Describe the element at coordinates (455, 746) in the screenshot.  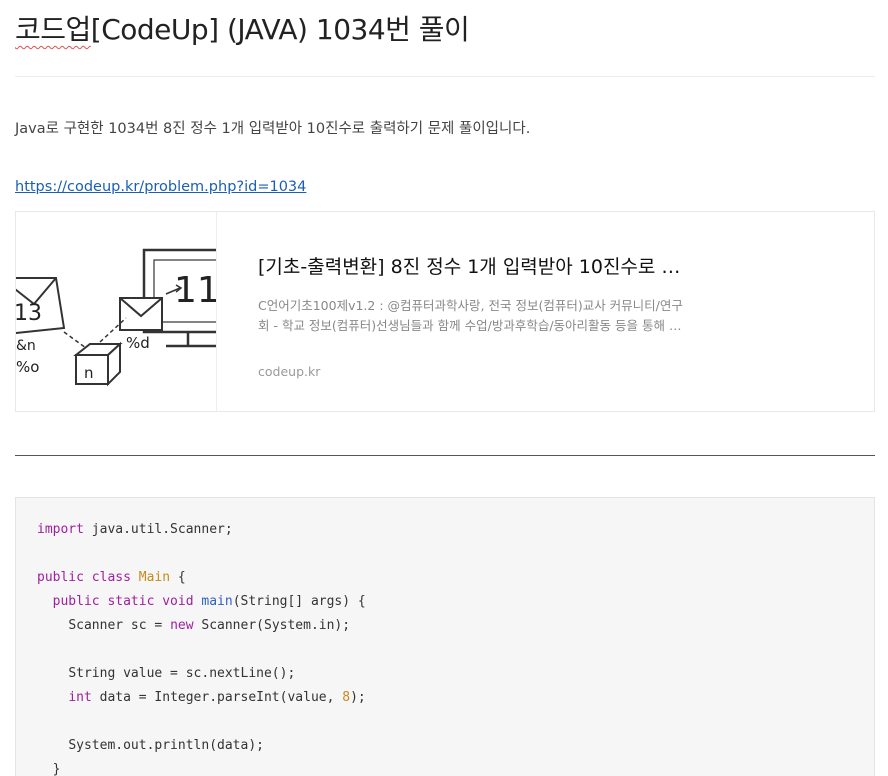
I see `code-line: System.out.println(data);` at that location.